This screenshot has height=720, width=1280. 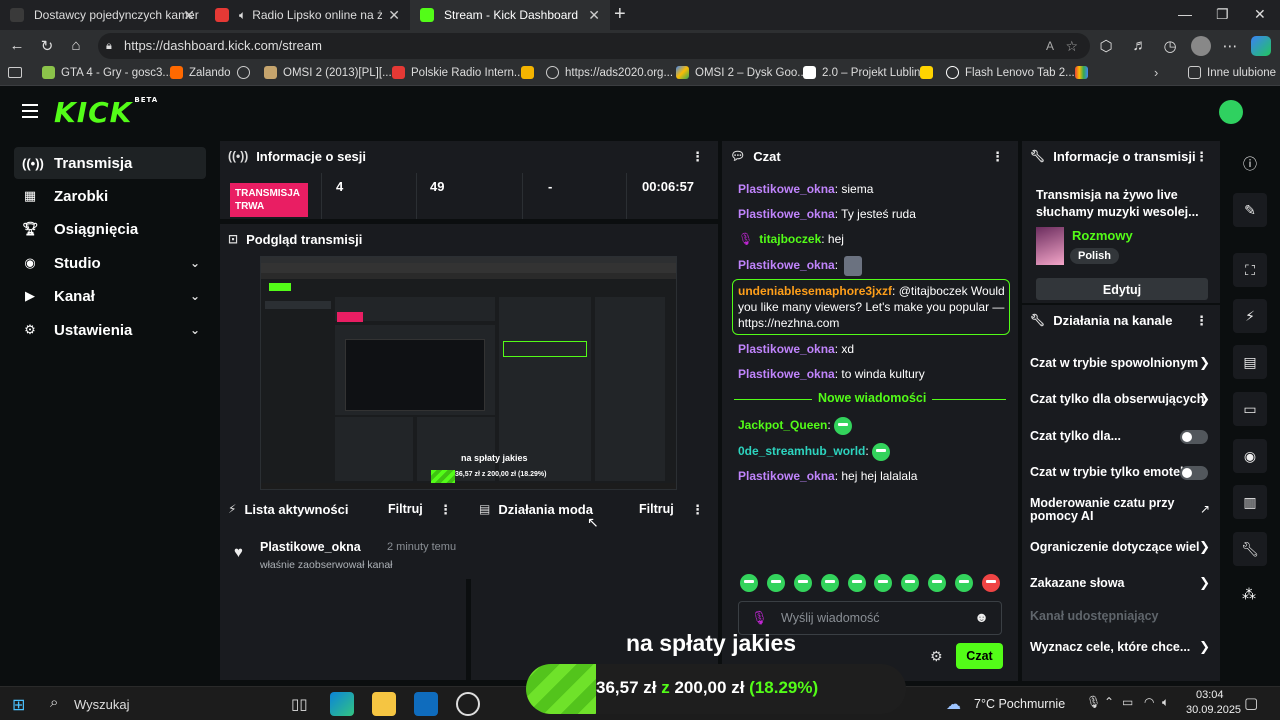 What do you see at coordinates (30, 111) in the screenshot?
I see `hamburger-menu-icon` at bounding box center [30, 111].